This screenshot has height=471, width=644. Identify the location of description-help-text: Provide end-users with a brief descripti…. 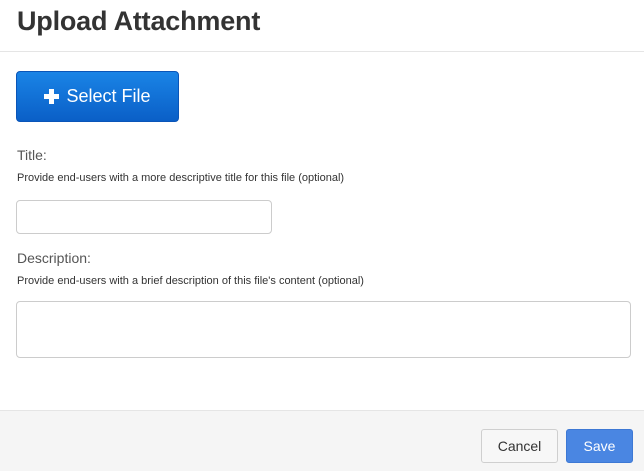
(190, 281).